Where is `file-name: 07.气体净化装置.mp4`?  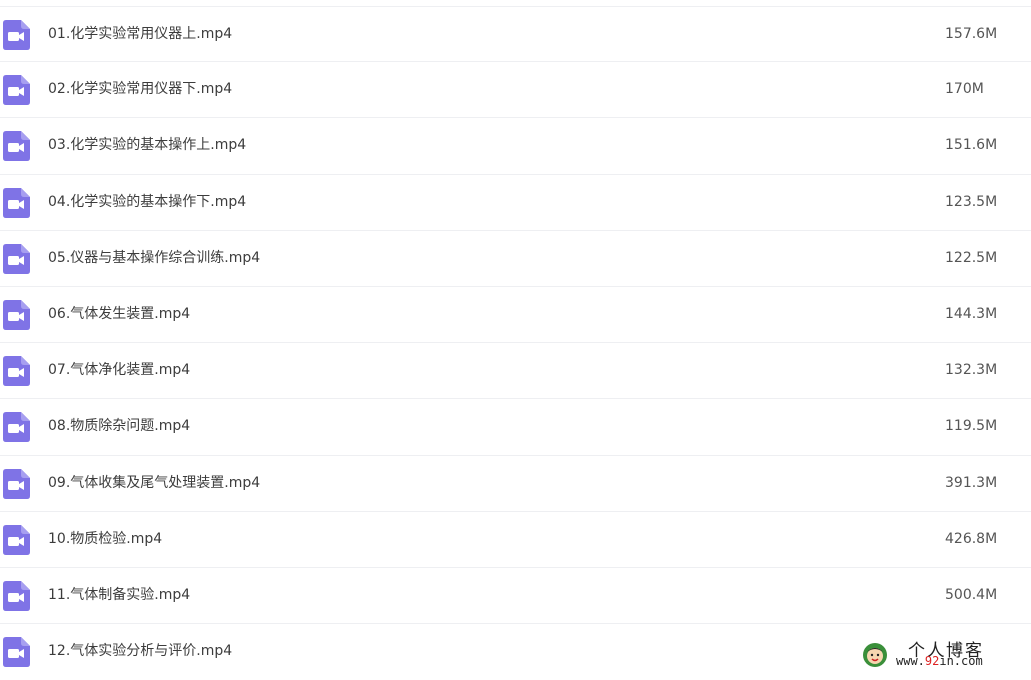 file-name: 07.气体净化装置.mp4 is located at coordinates (119, 370).